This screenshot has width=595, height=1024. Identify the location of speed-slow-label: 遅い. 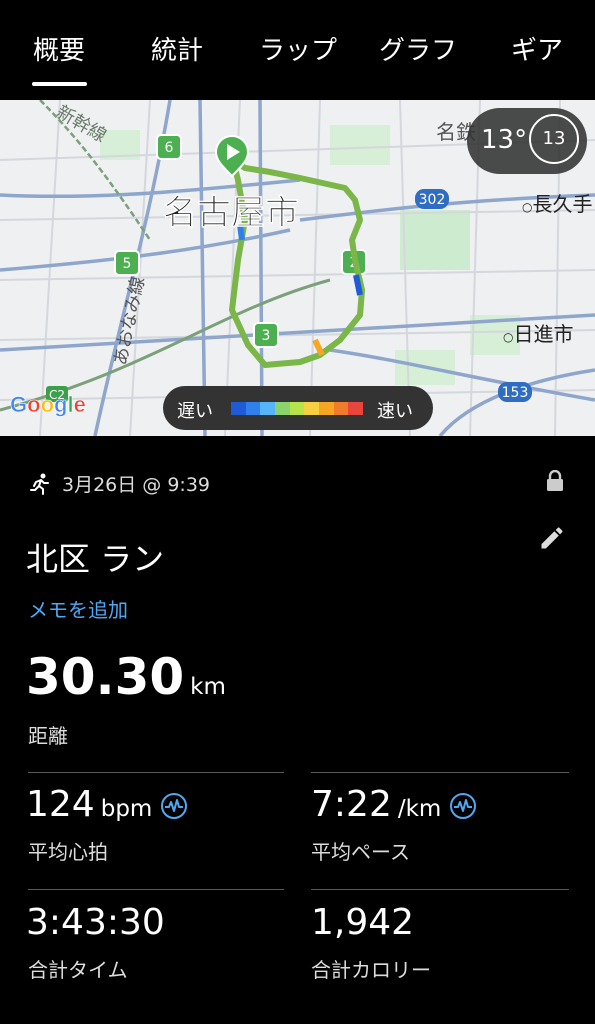
(195, 411).